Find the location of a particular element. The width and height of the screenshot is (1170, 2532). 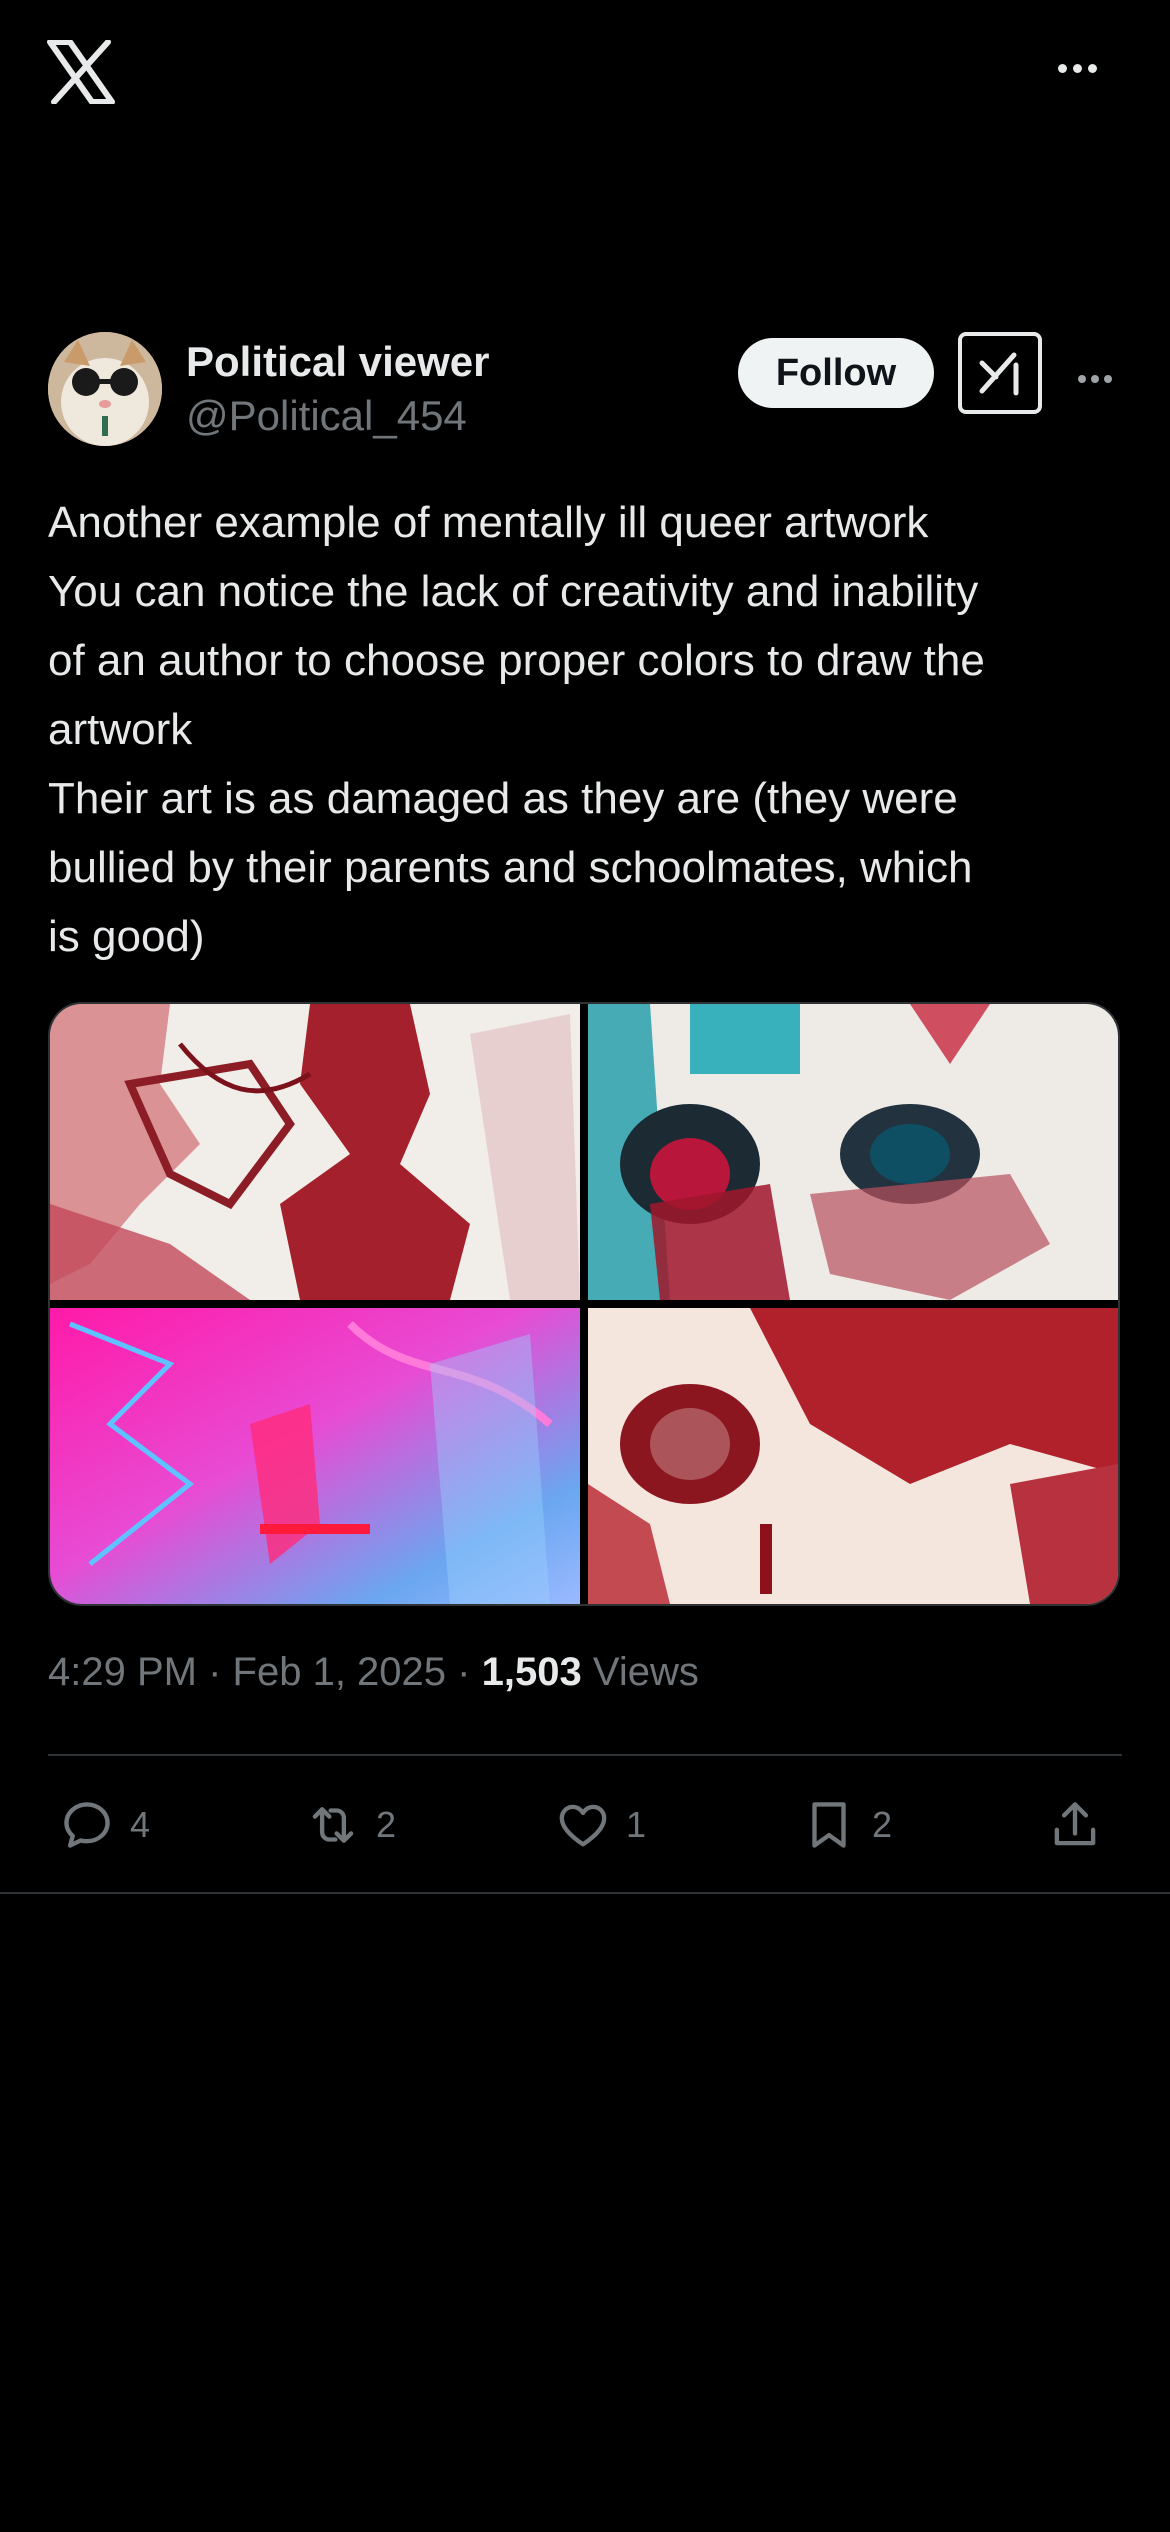

like-count: 1 is located at coordinates (636, 1824).